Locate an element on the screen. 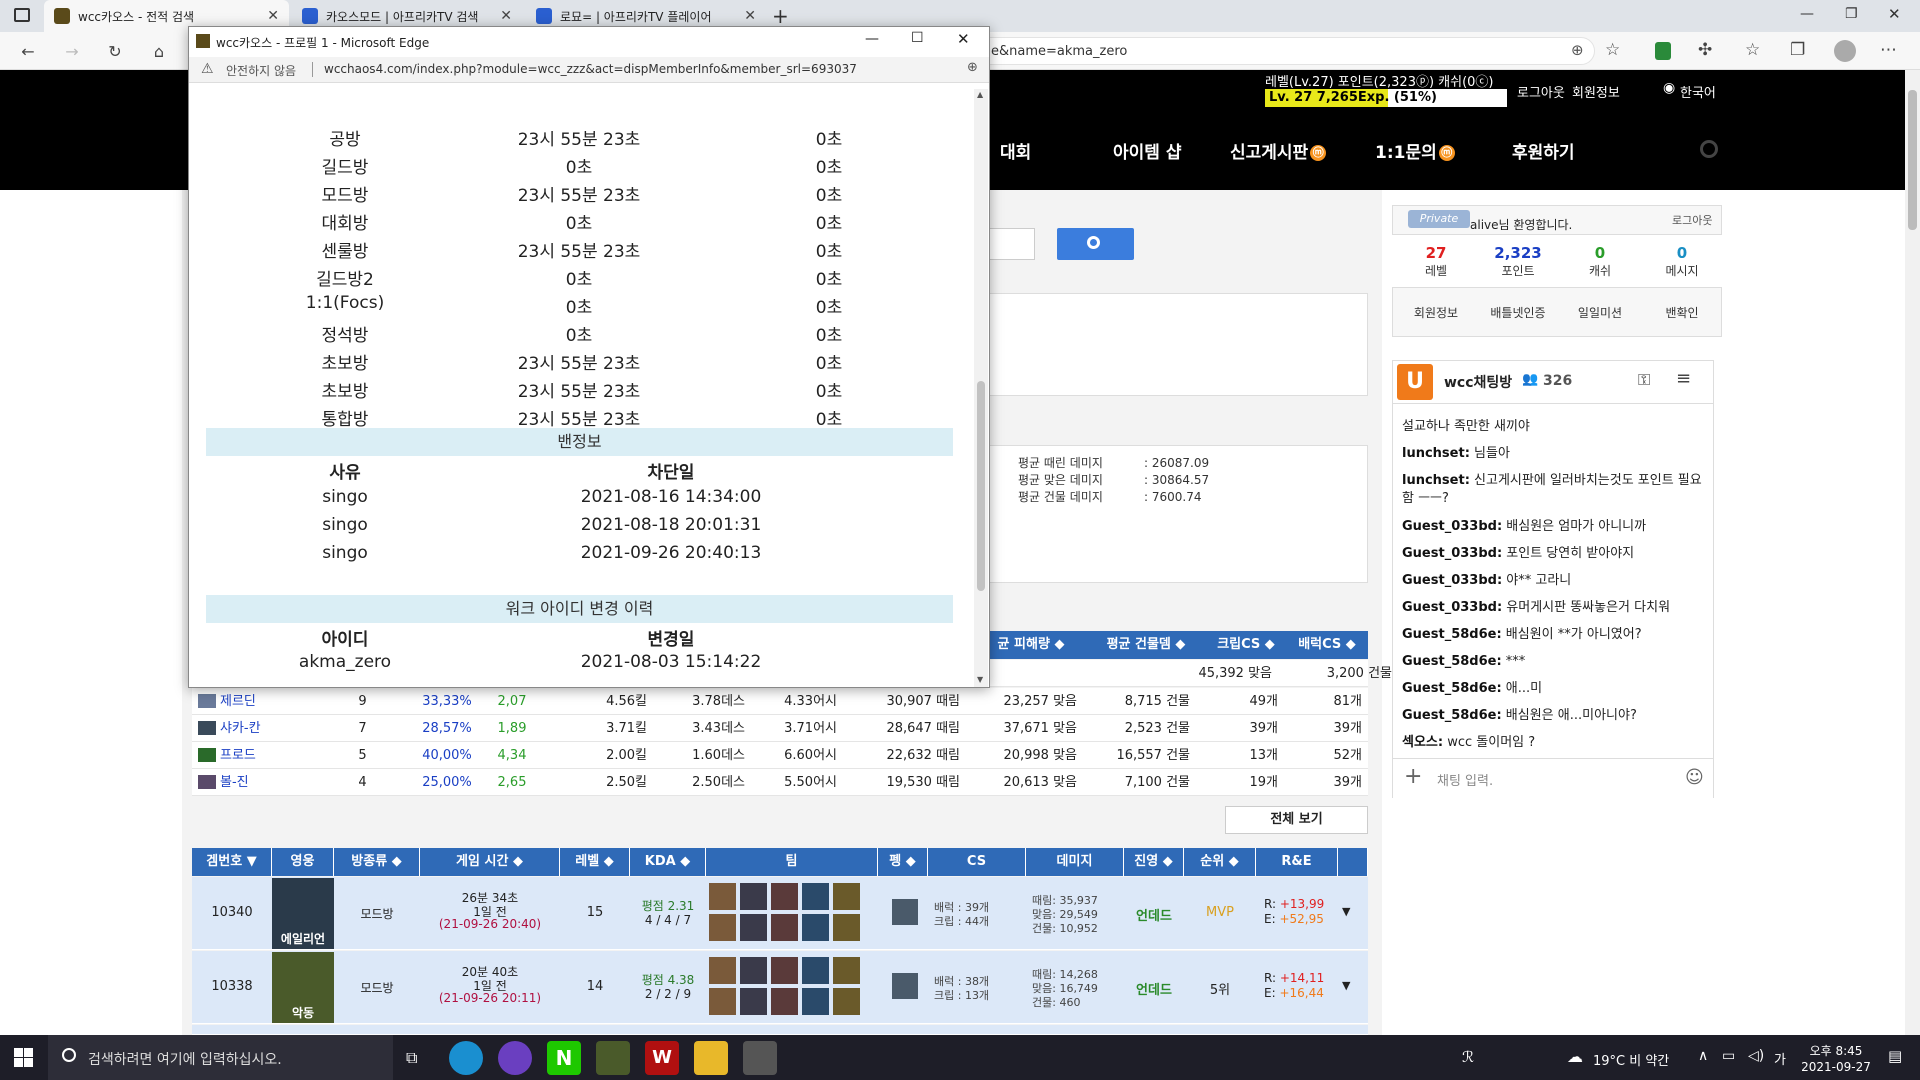  popup-scrollbar: ▲ ▼ is located at coordinates (981, 388).